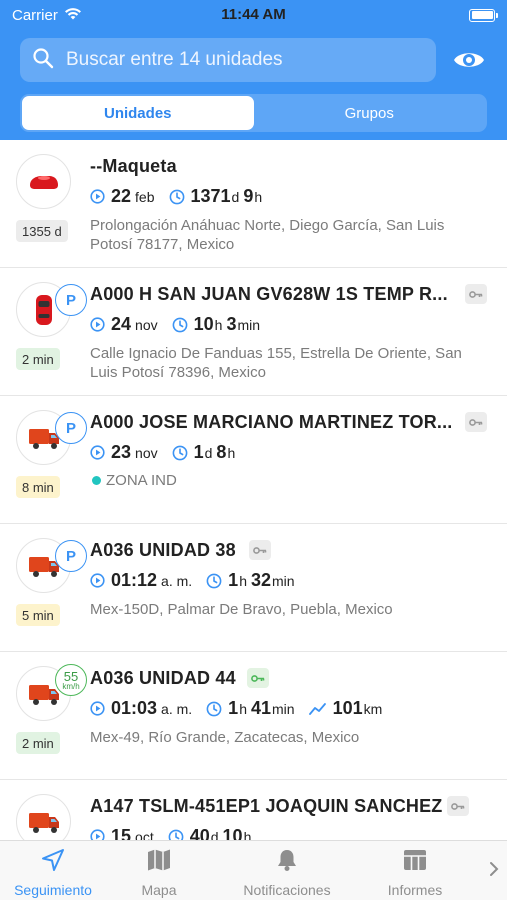 The height and width of the screenshot is (900, 507). Describe the element at coordinates (253, 15) in the screenshot. I see `status-bar: Carrier` at that location.